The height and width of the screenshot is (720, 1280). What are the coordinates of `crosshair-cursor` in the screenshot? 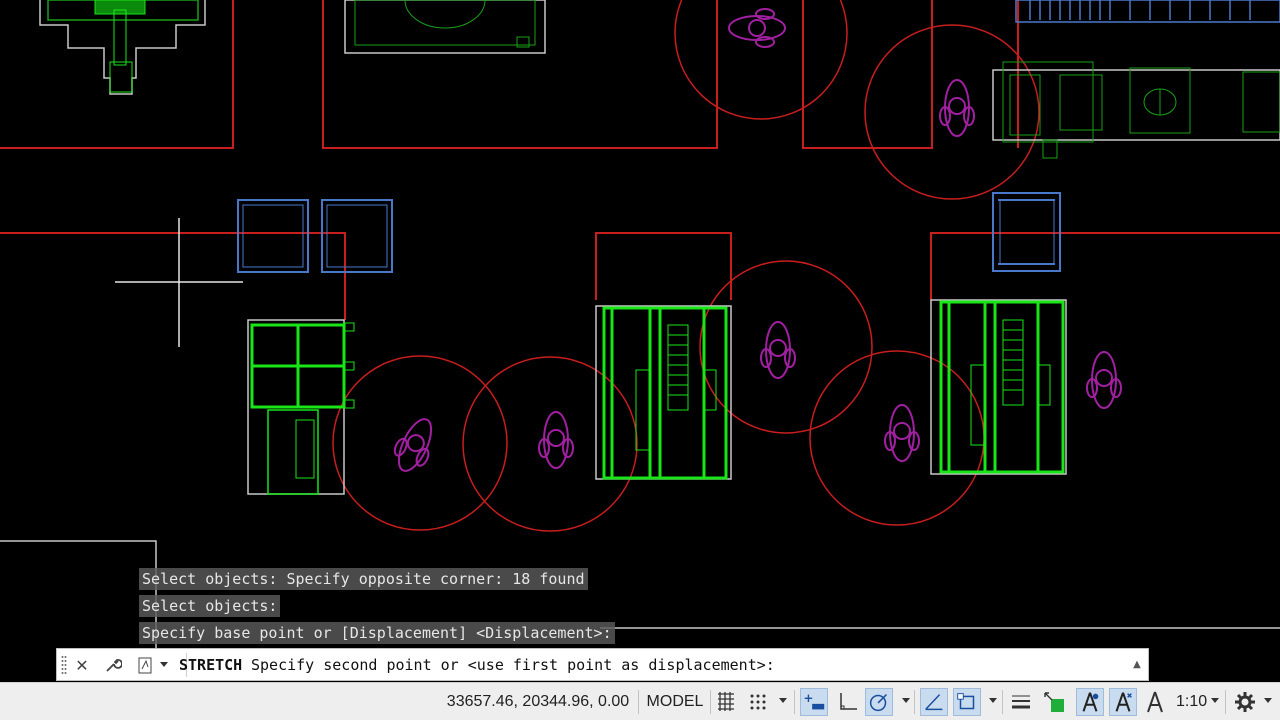 It's located at (179, 282).